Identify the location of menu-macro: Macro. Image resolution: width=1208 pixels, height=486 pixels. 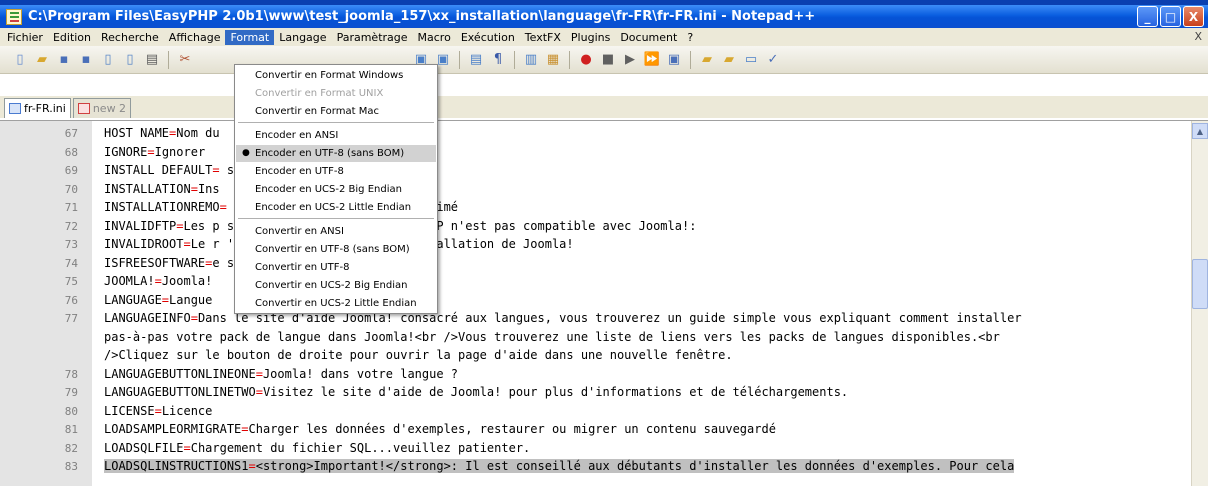
(434, 37).